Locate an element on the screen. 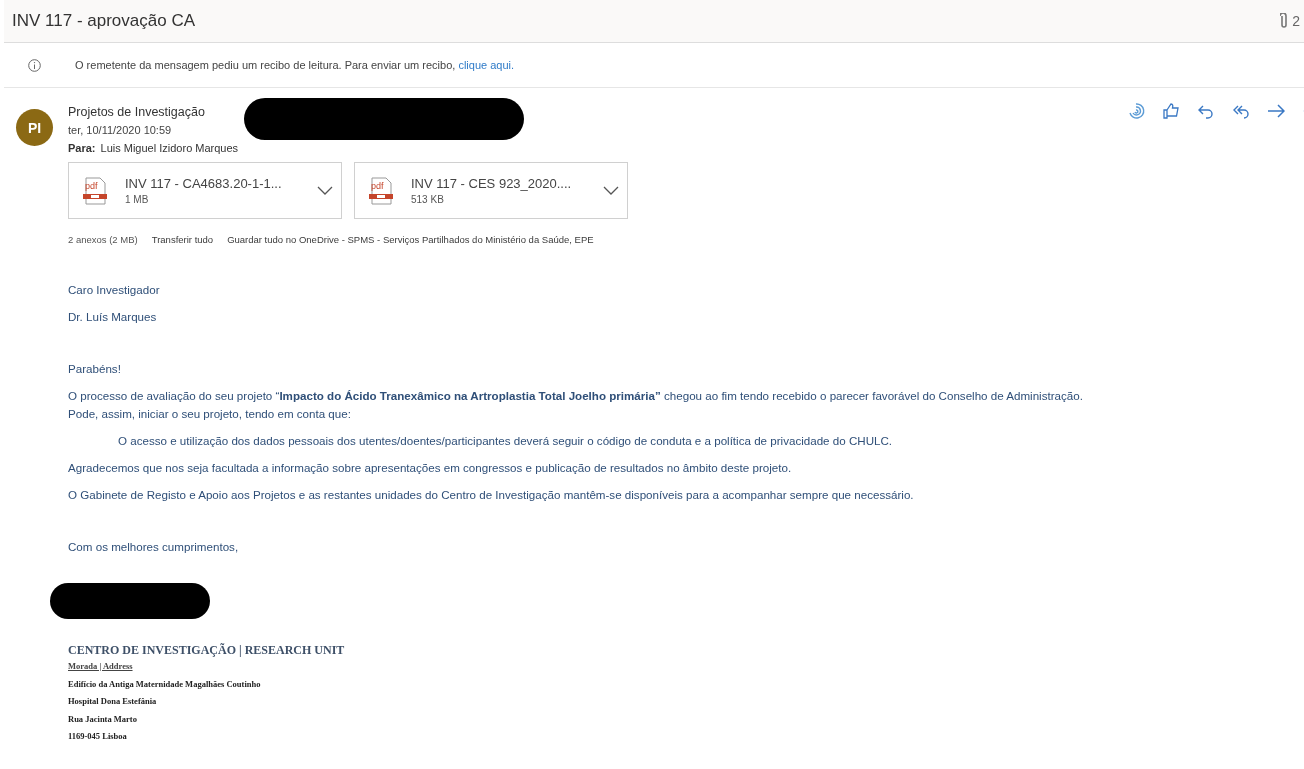 The width and height of the screenshot is (1304, 769). info-icon is located at coordinates (34, 65).